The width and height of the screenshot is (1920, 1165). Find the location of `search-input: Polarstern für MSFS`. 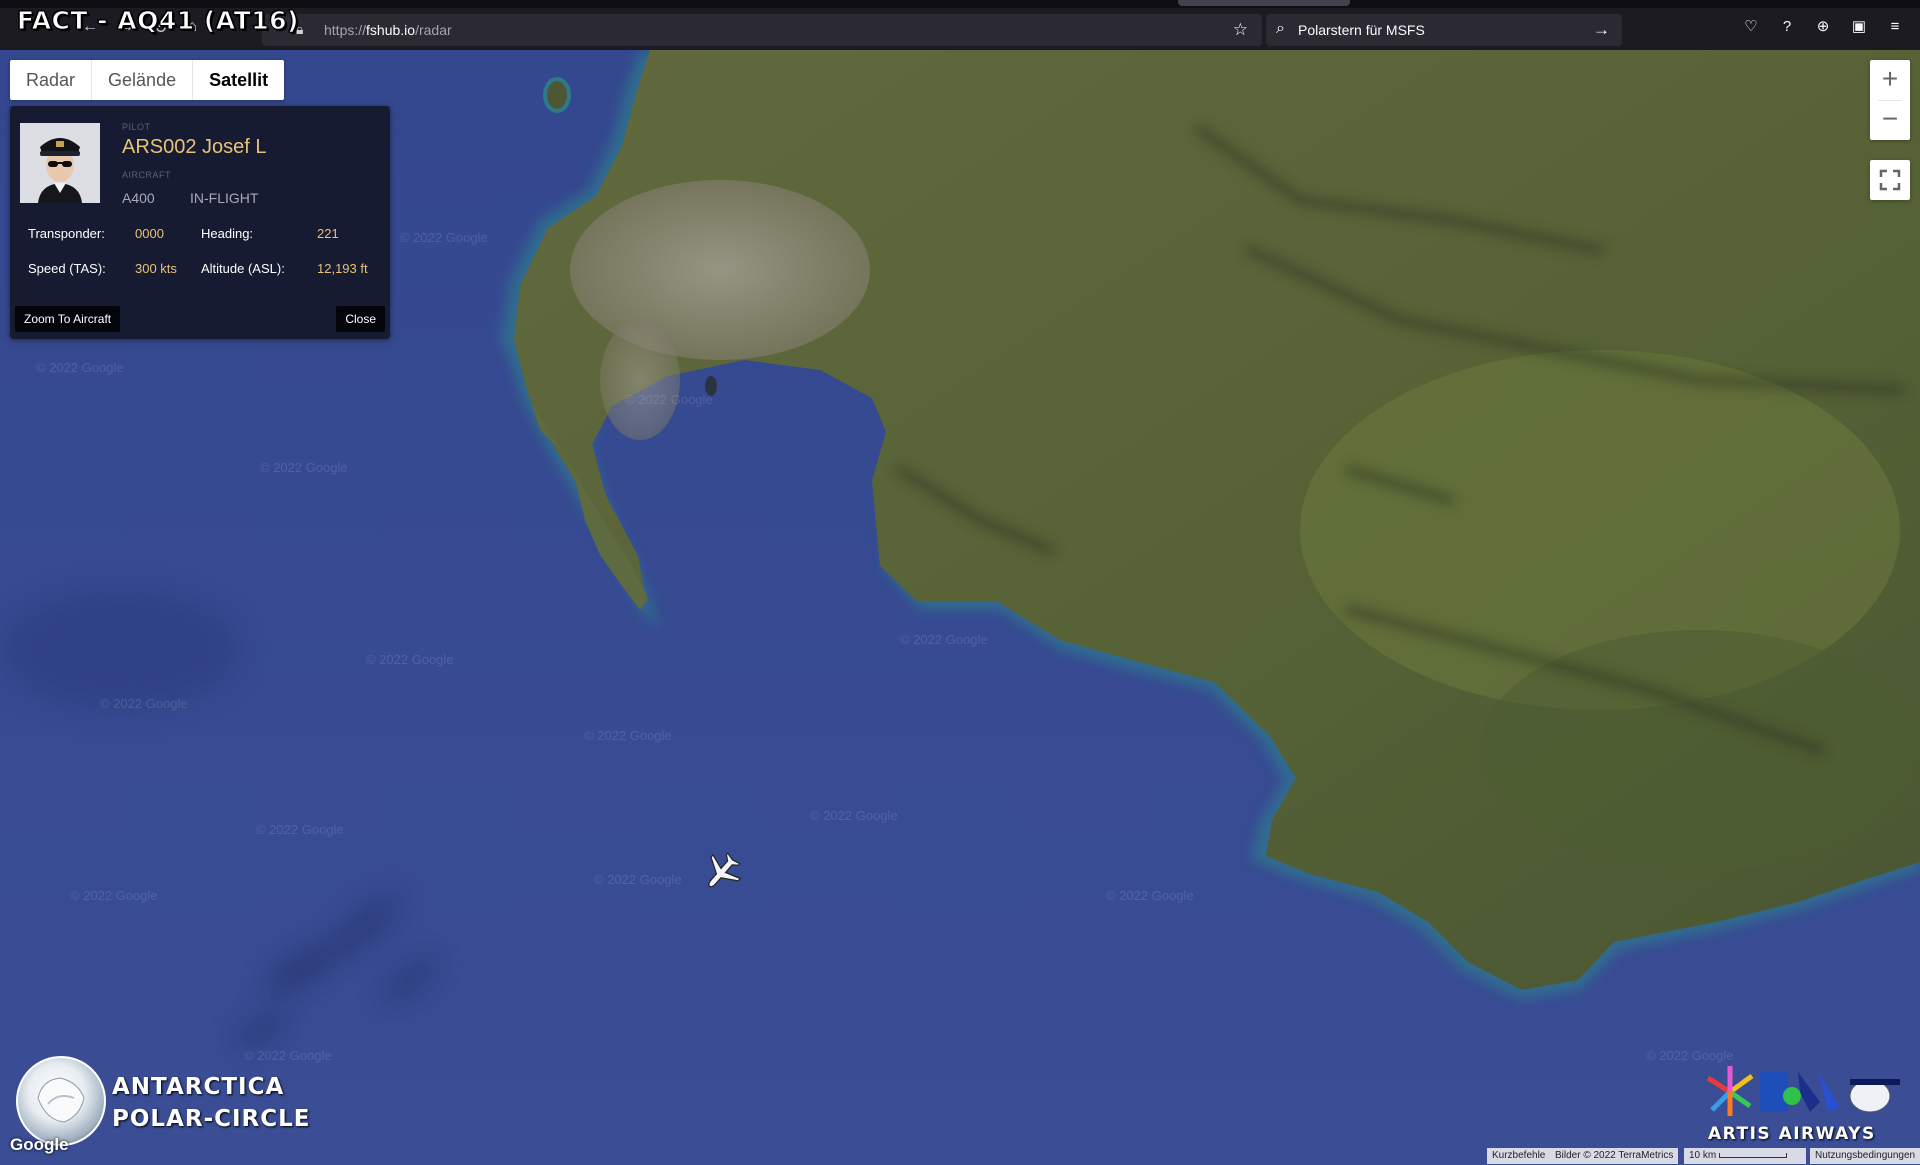

search-input: Polarstern für MSFS is located at coordinates (1361, 30).